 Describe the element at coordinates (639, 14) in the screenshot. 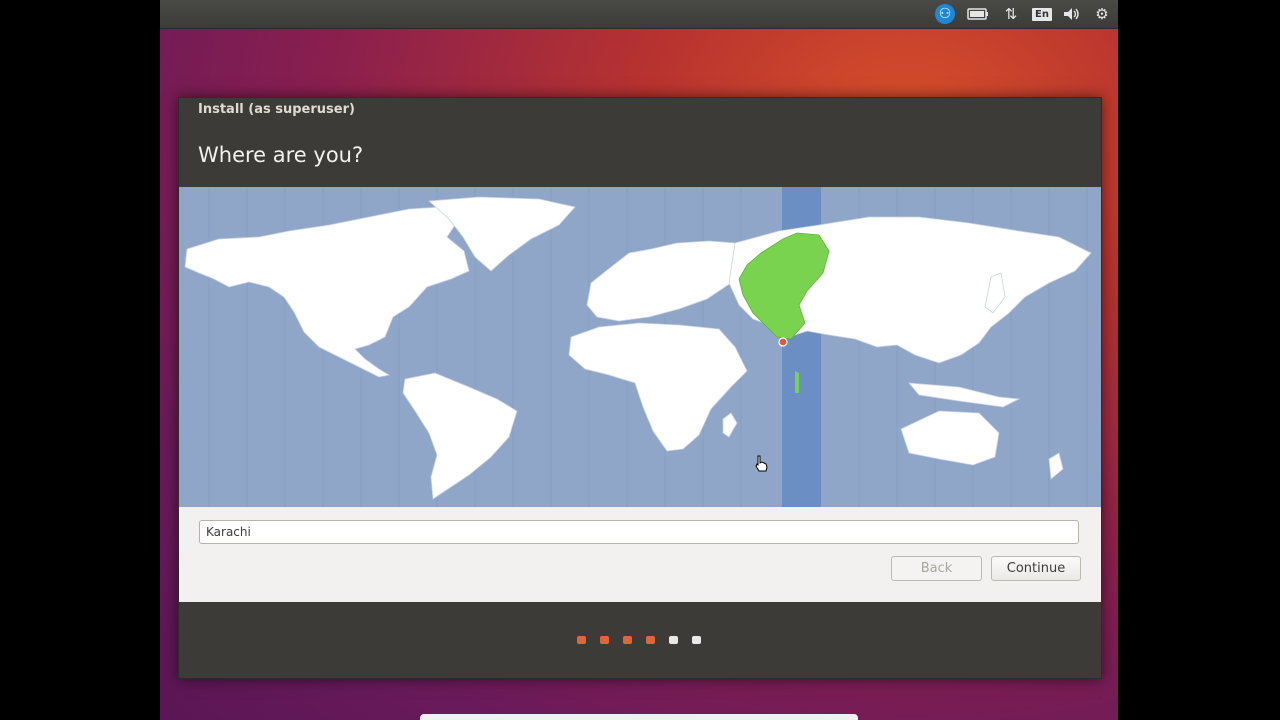

I see `top-panel: ⚇ ⇅ En ⚙` at that location.